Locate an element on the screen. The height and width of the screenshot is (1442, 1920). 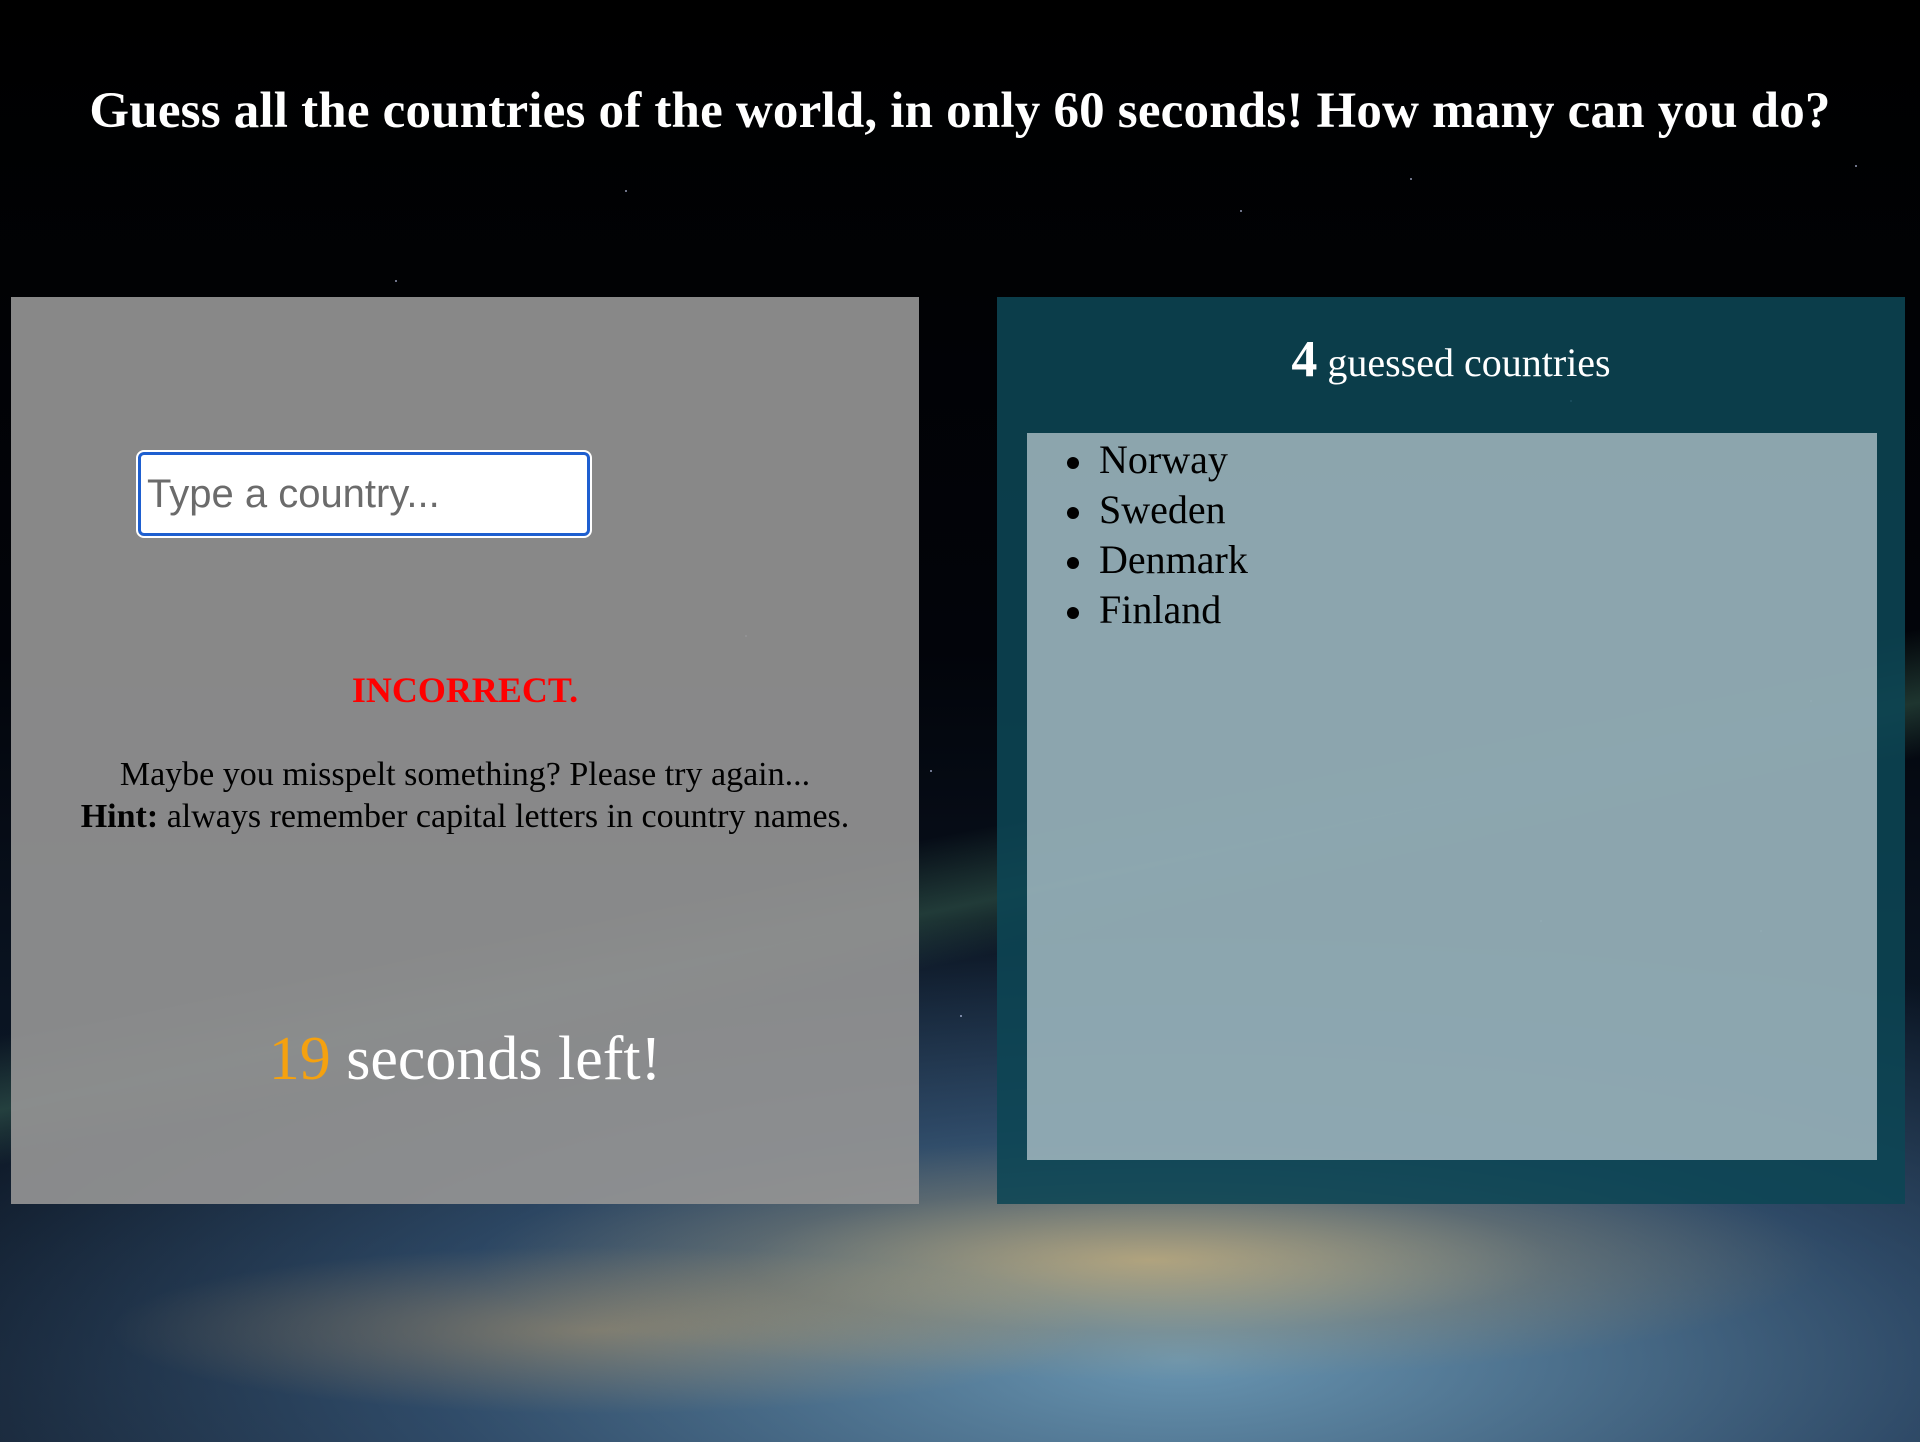
list-item: Norway is located at coordinates (1472, 460).